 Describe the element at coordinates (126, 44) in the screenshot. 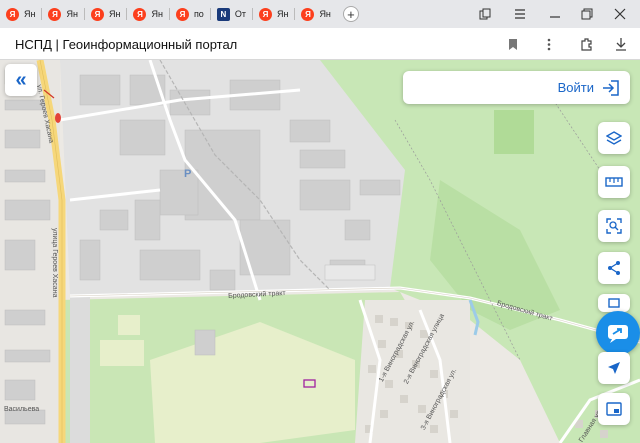

I see `page-title: НСПД | Геоинформационный портал` at that location.